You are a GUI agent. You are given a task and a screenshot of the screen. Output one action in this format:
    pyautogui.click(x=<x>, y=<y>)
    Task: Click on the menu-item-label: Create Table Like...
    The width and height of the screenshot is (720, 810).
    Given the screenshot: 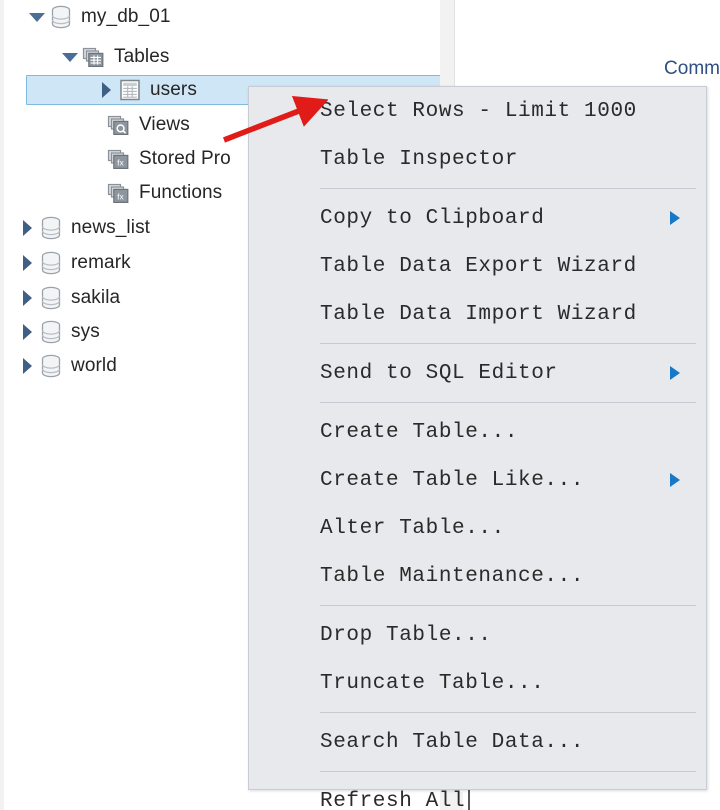 What is the action you would take?
    pyautogui.click(x=452, y=480)
    